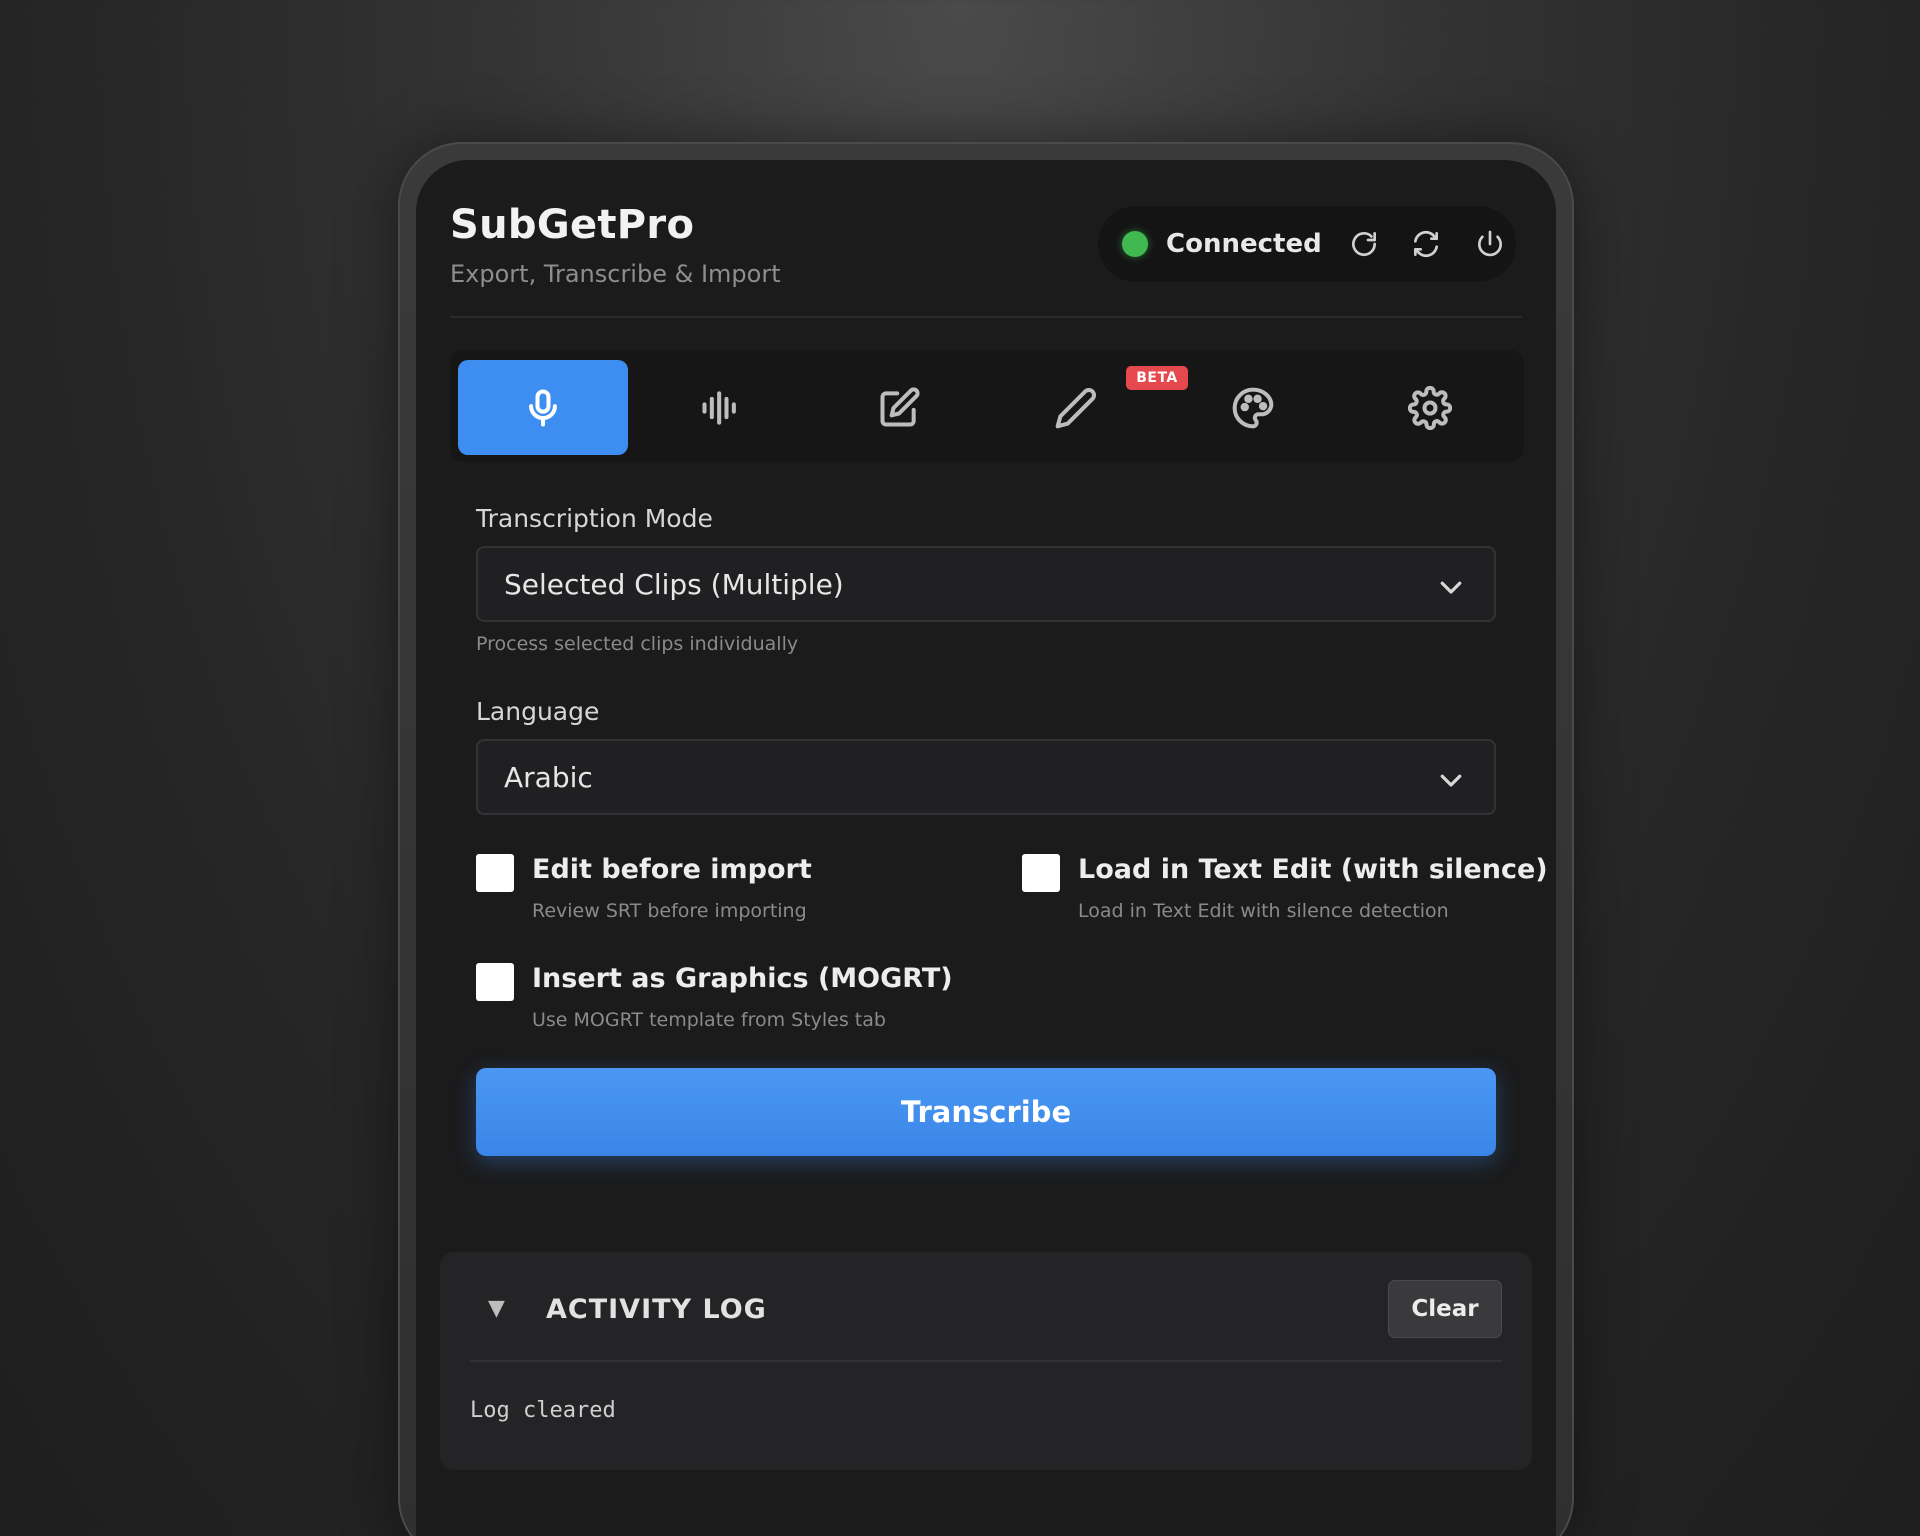  Describe the element at coordinates (742, 978) in the screenshot. I see `insert-graphics-label: Insert as Graphics (MOGRT)` at that location.